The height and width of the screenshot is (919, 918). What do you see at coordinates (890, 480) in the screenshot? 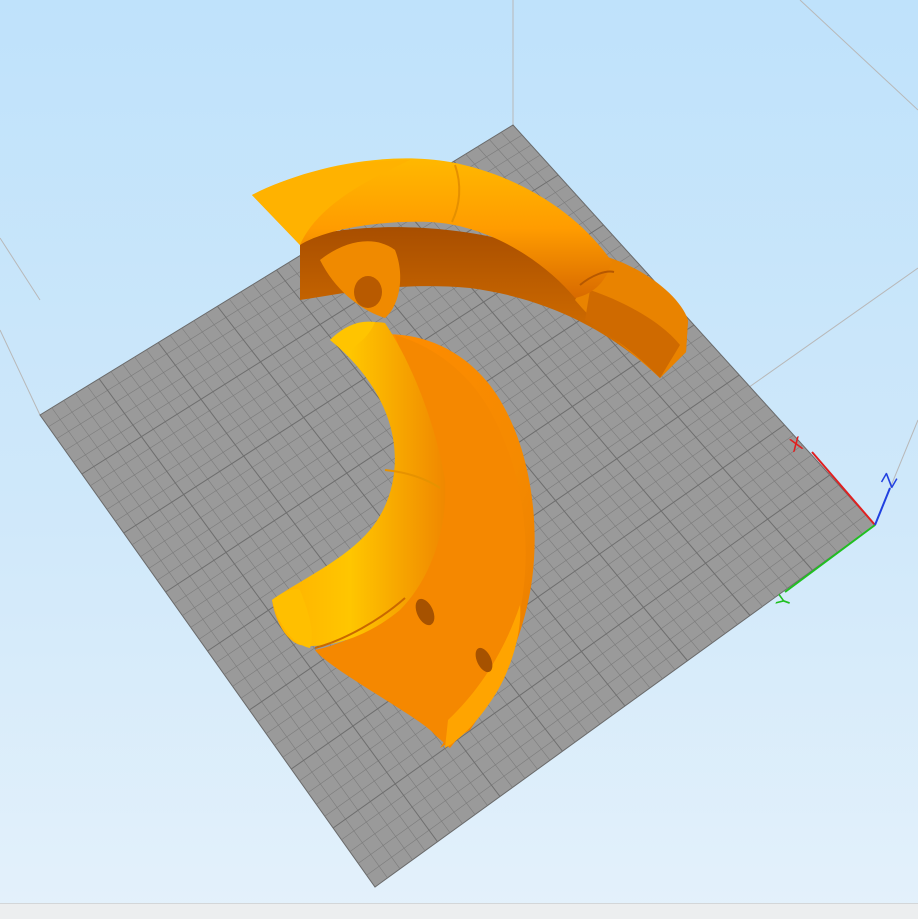
I see `z-axis-label: Z` at bounding box center [890, 480].